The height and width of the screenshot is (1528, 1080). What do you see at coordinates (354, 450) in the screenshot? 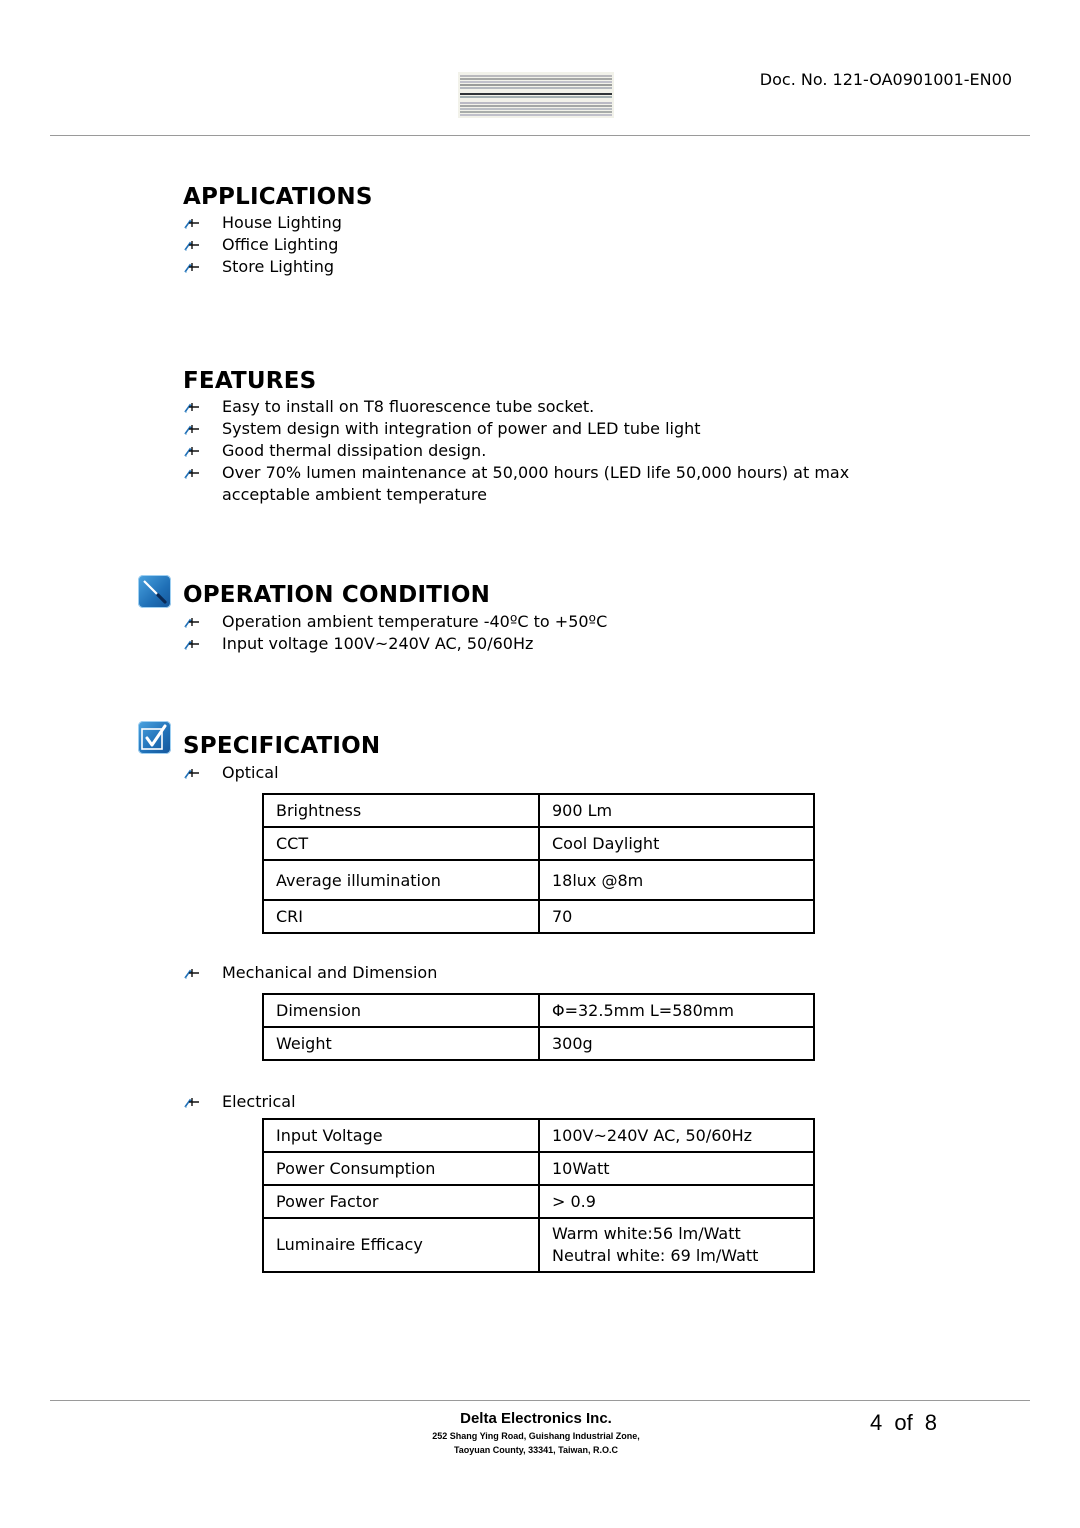
I see `list-item-text: Good thermal dissipation design.` at bounding box center [354, 450].